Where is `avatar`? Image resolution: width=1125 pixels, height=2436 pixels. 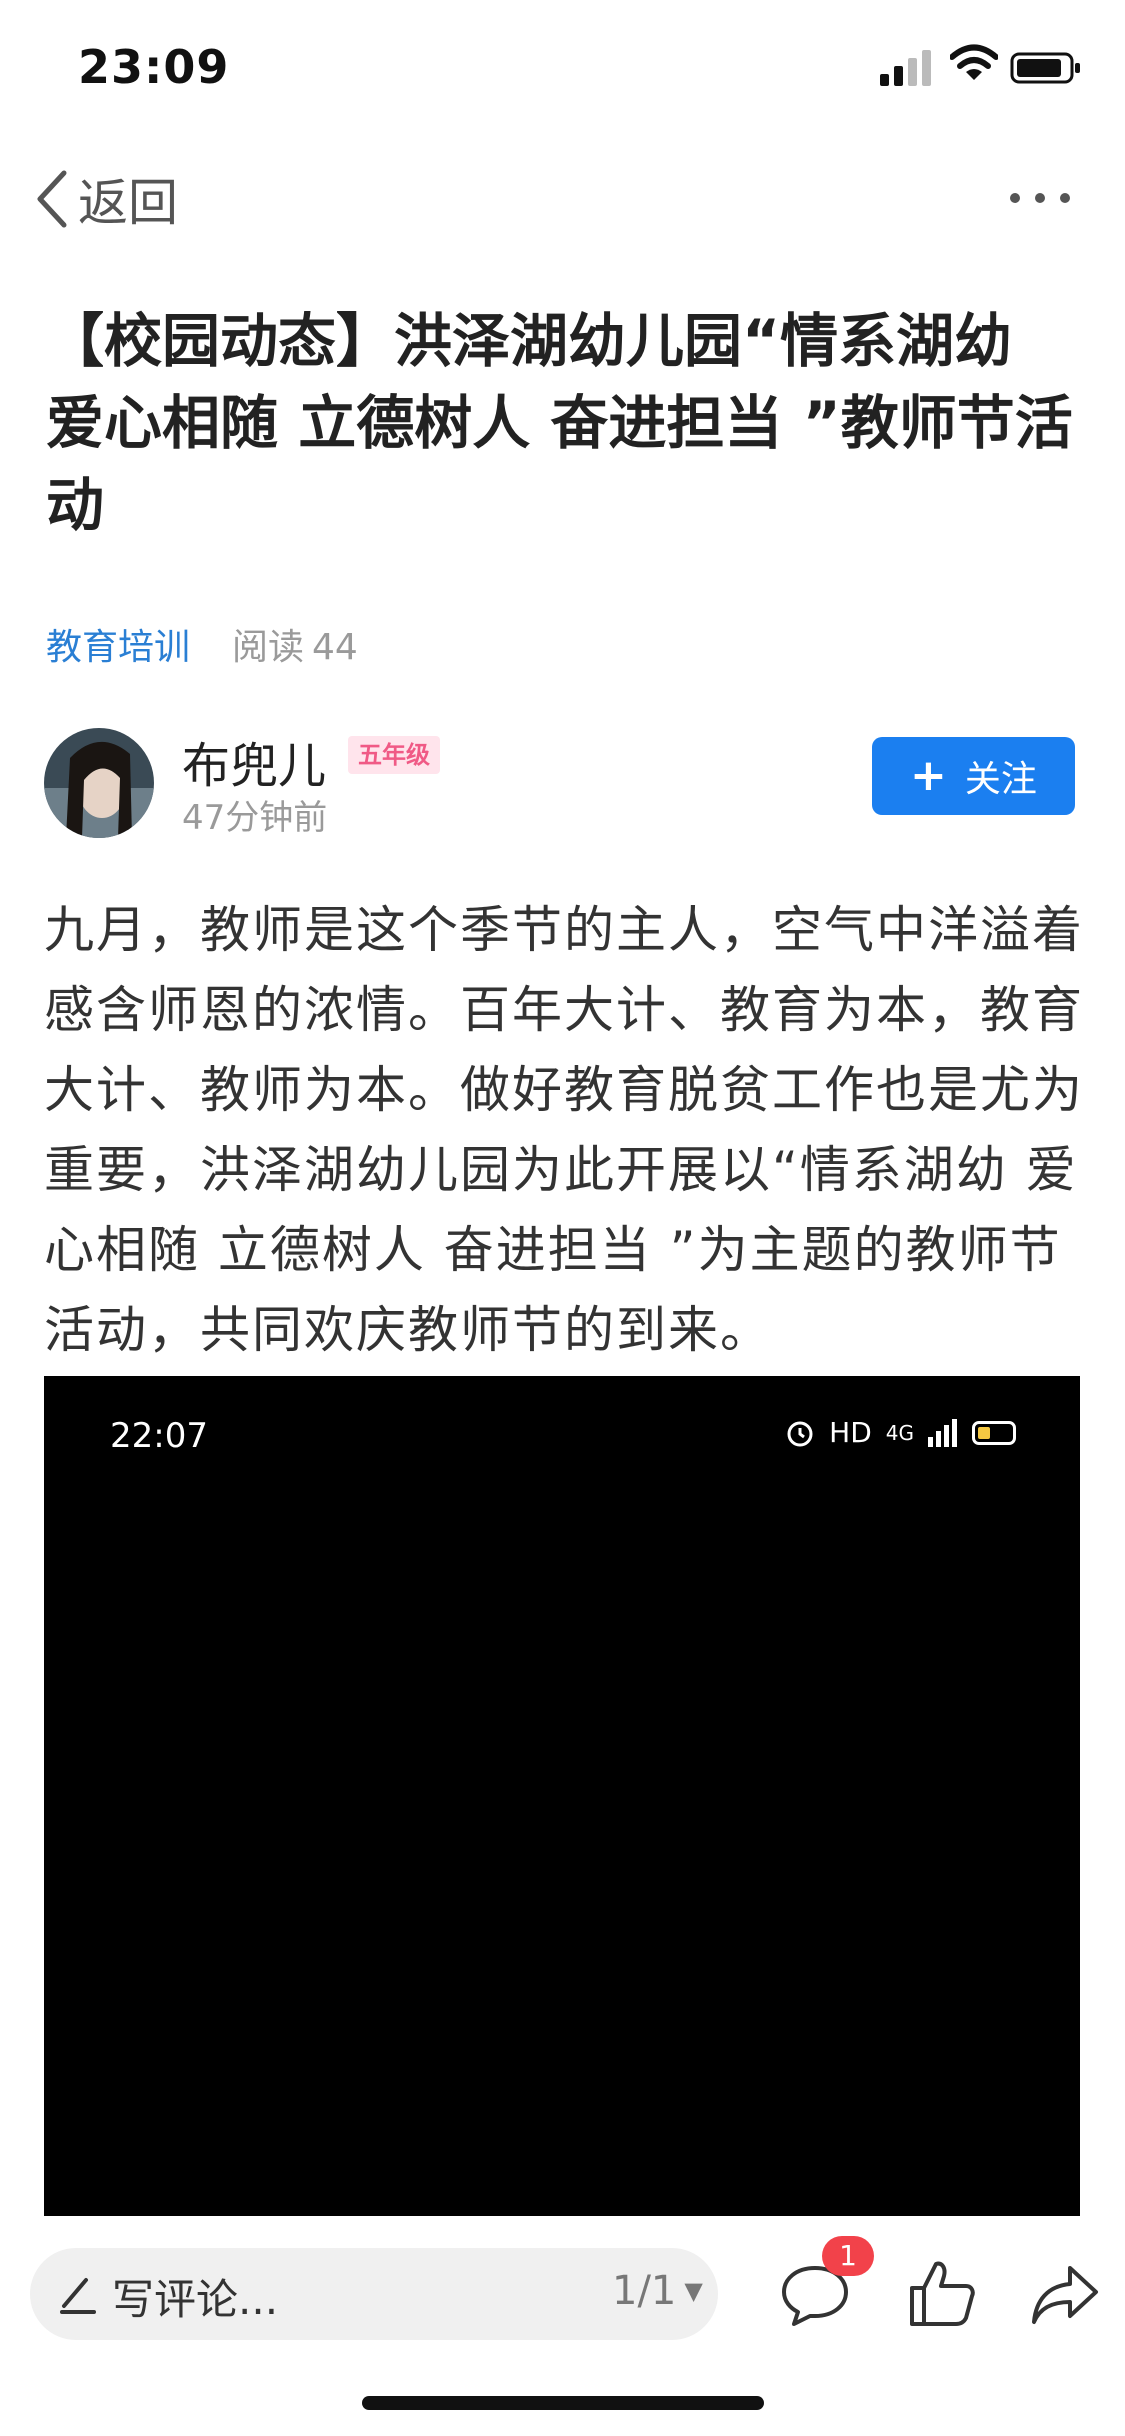 avatar is located at coordinates (99, 783).